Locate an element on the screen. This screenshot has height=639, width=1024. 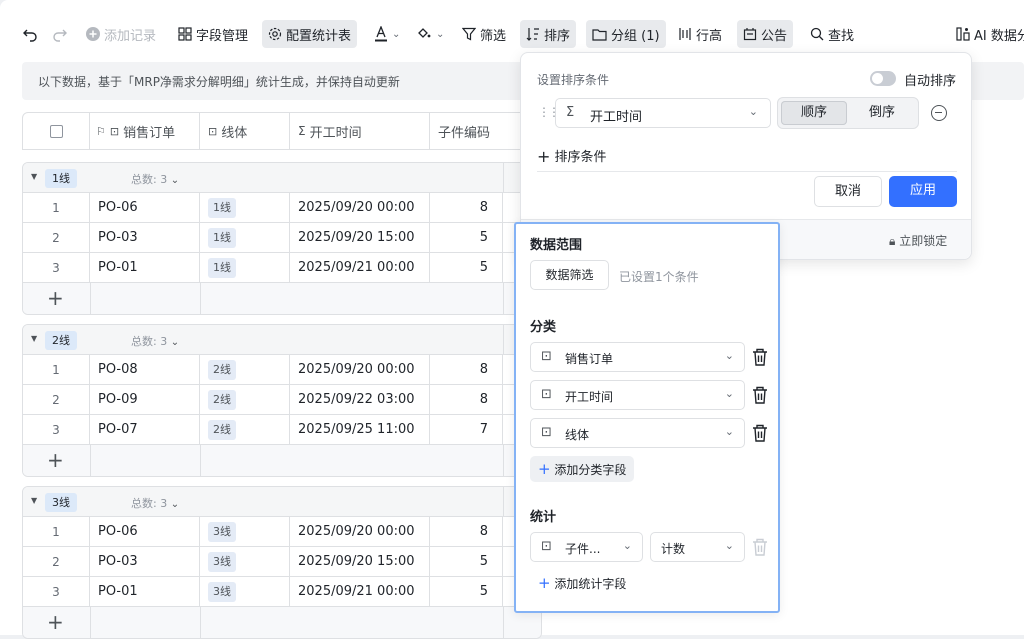
filter-button: 筛选 is located at coordinates (484, 34).